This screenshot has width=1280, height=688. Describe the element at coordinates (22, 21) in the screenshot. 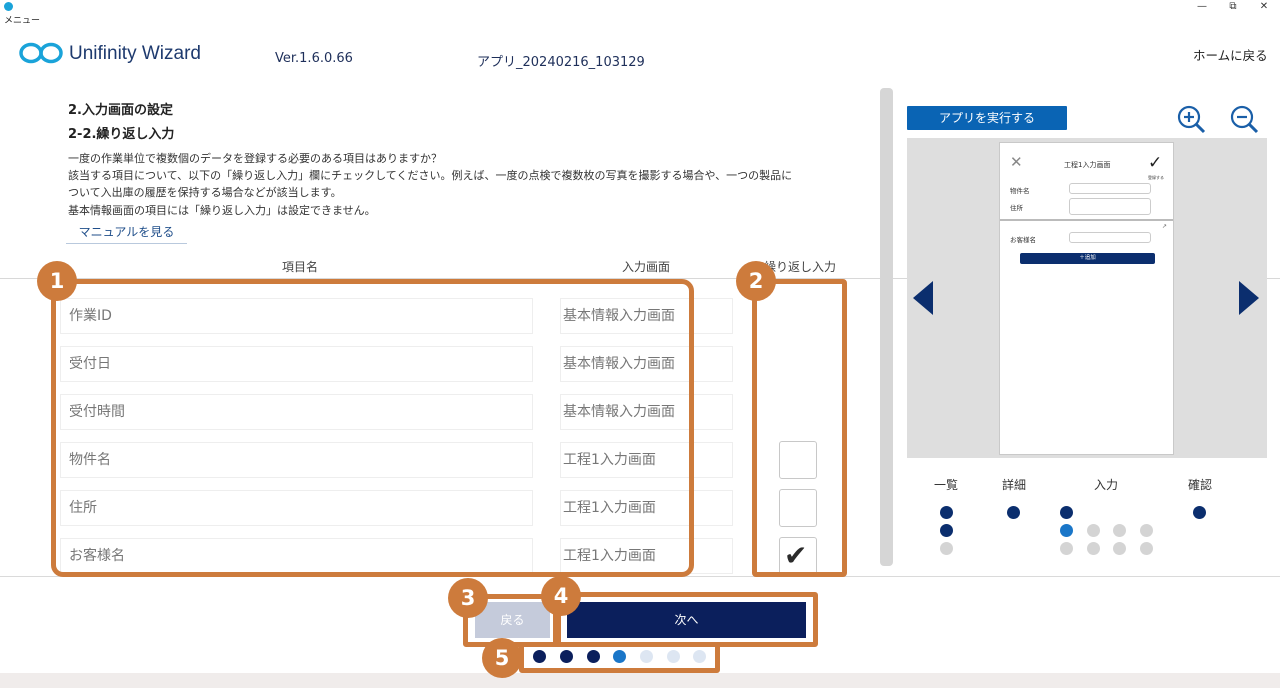

I see `window-title: メニュー` at that location.